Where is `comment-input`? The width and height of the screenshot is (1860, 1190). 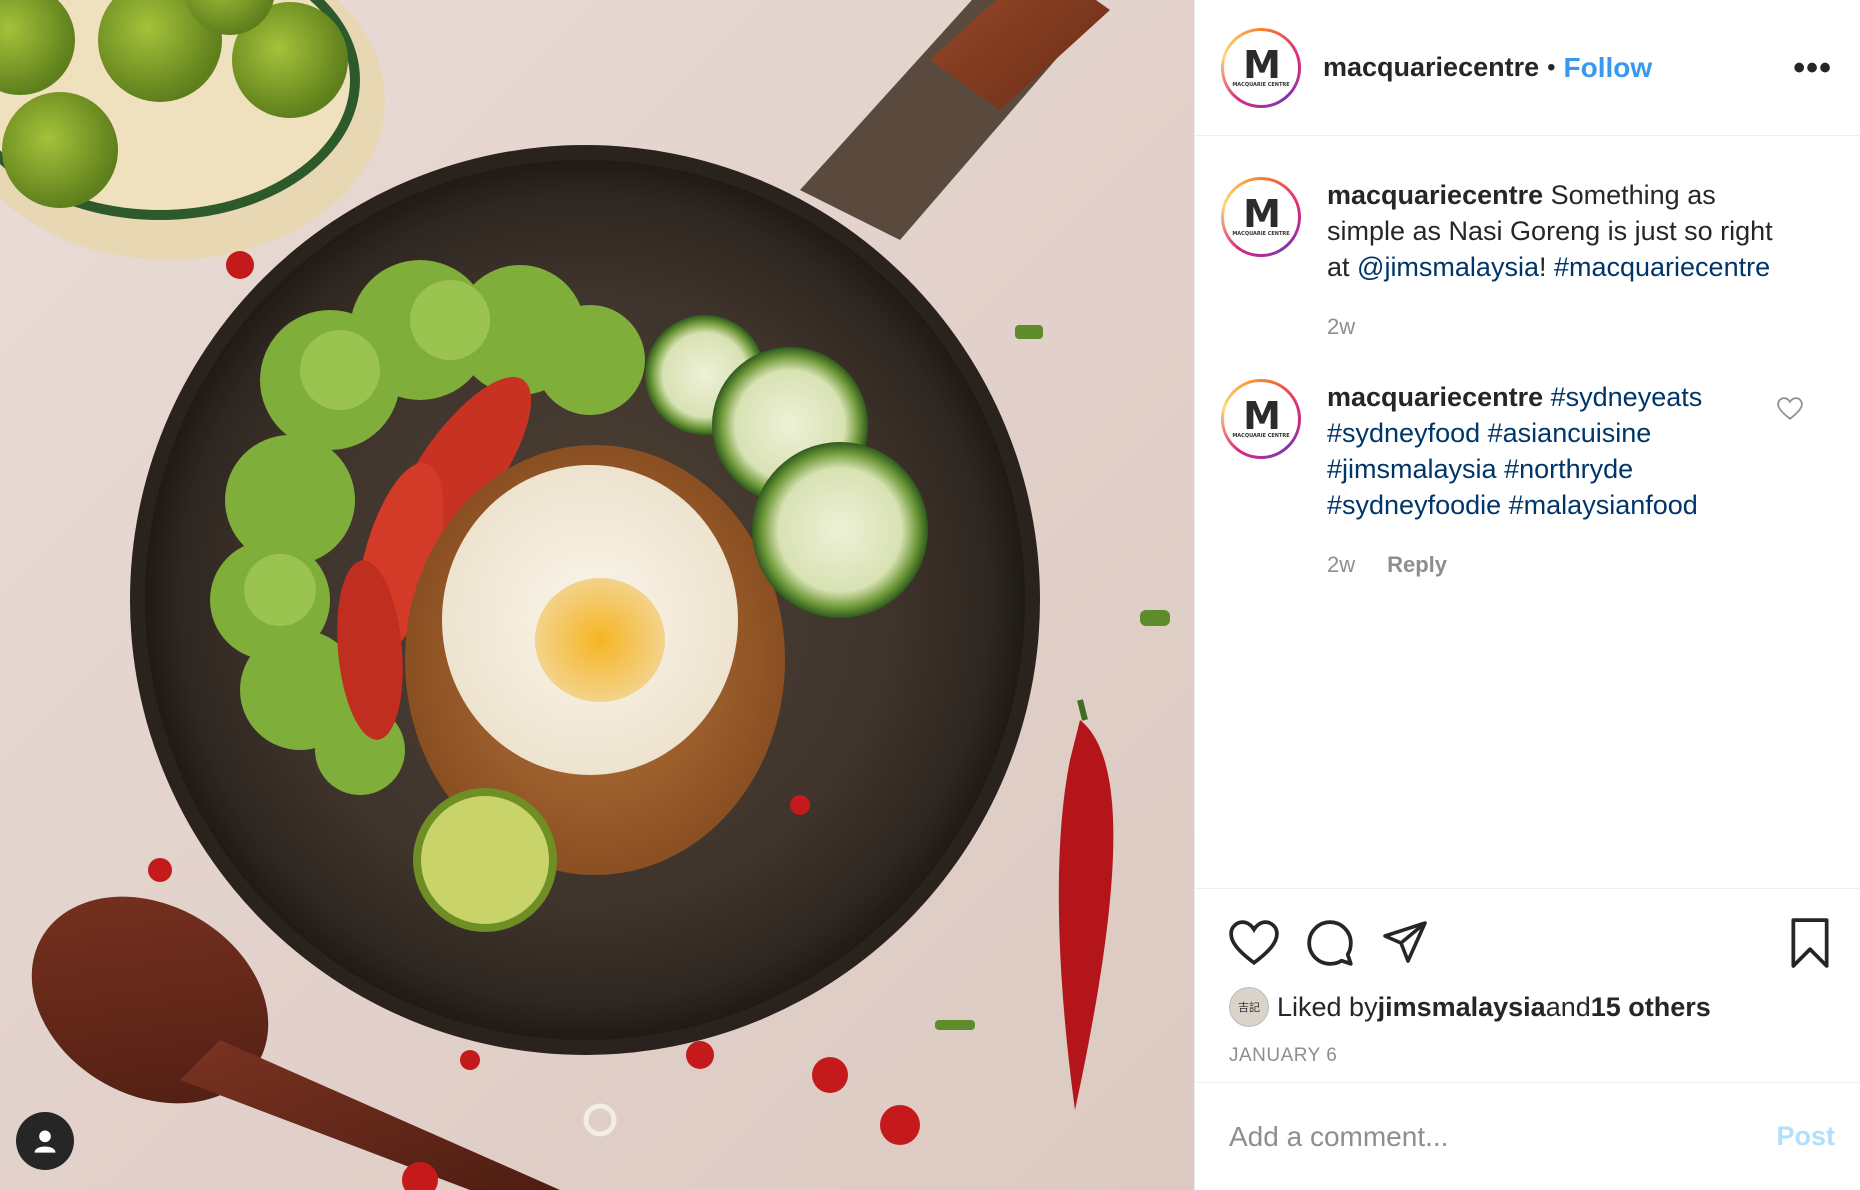 comment-input is located at coordinates (1503, 1136).